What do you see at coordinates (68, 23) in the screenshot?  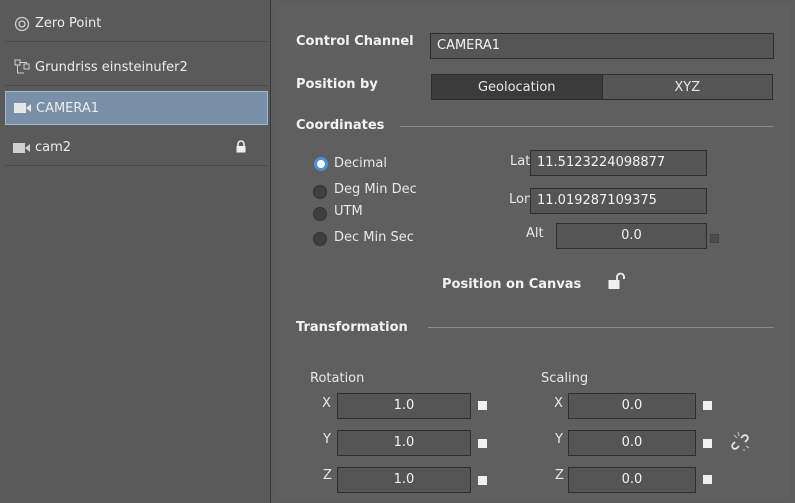 I see `sidebar-item-label: Zero Point` at bounding box center [68, 23].